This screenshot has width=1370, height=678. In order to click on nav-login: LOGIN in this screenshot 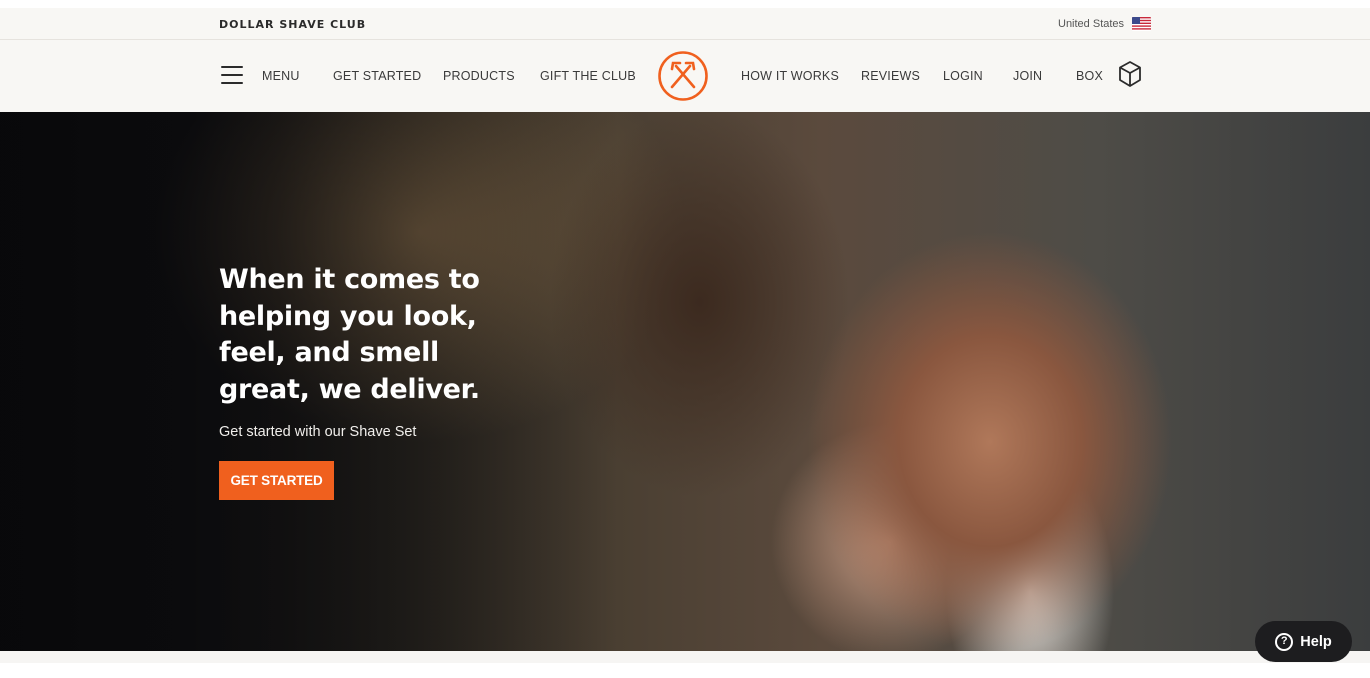, I will do `click(963, 76)`.